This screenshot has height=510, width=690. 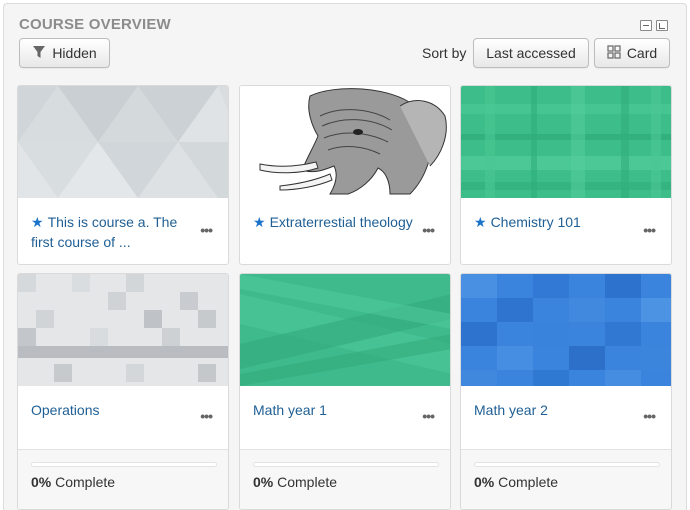 What do you see at coordinates (333, 222) in the screenshot?
I see `course-title-link: ★ Extraterrestial theology` at bounding box center [333, 222].